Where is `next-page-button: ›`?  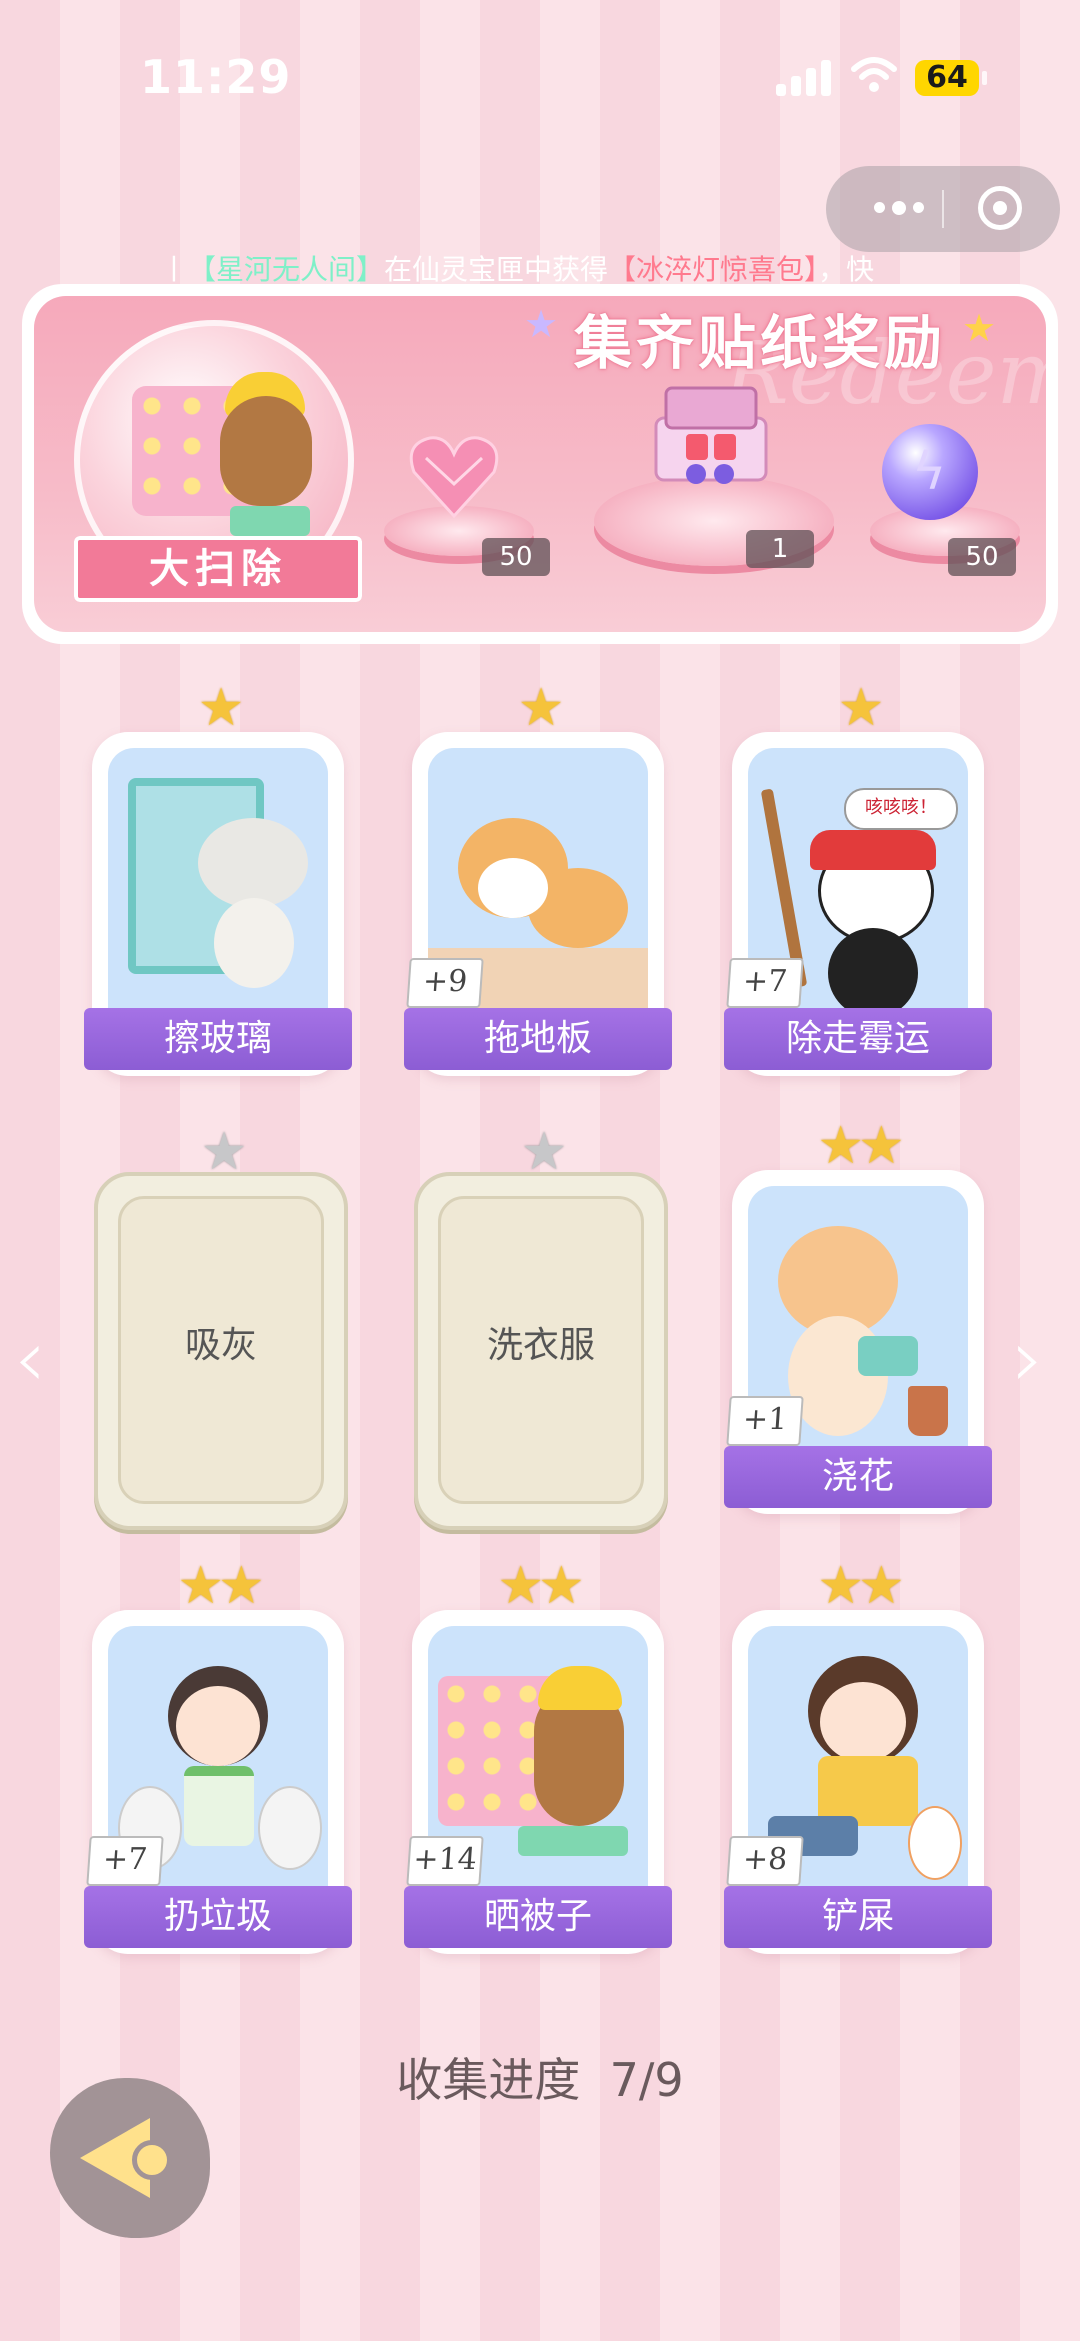 next-page-button: › is located at coordinates (1028, 1358).